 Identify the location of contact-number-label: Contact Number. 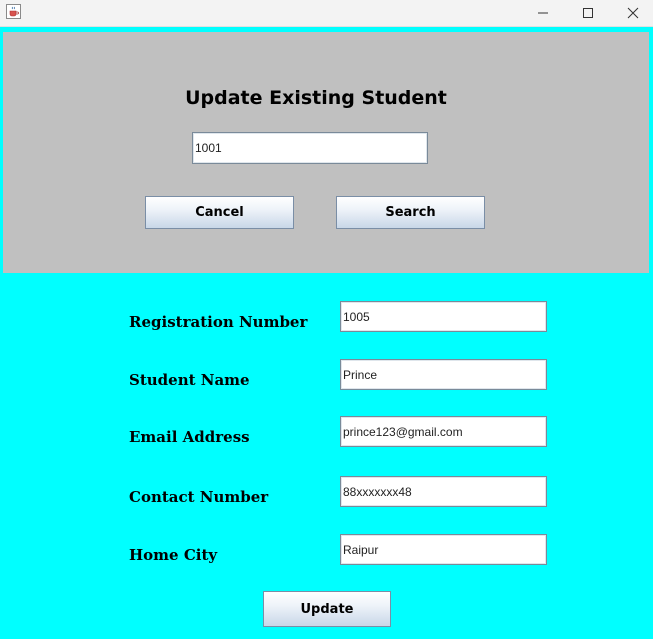
(199, 497).